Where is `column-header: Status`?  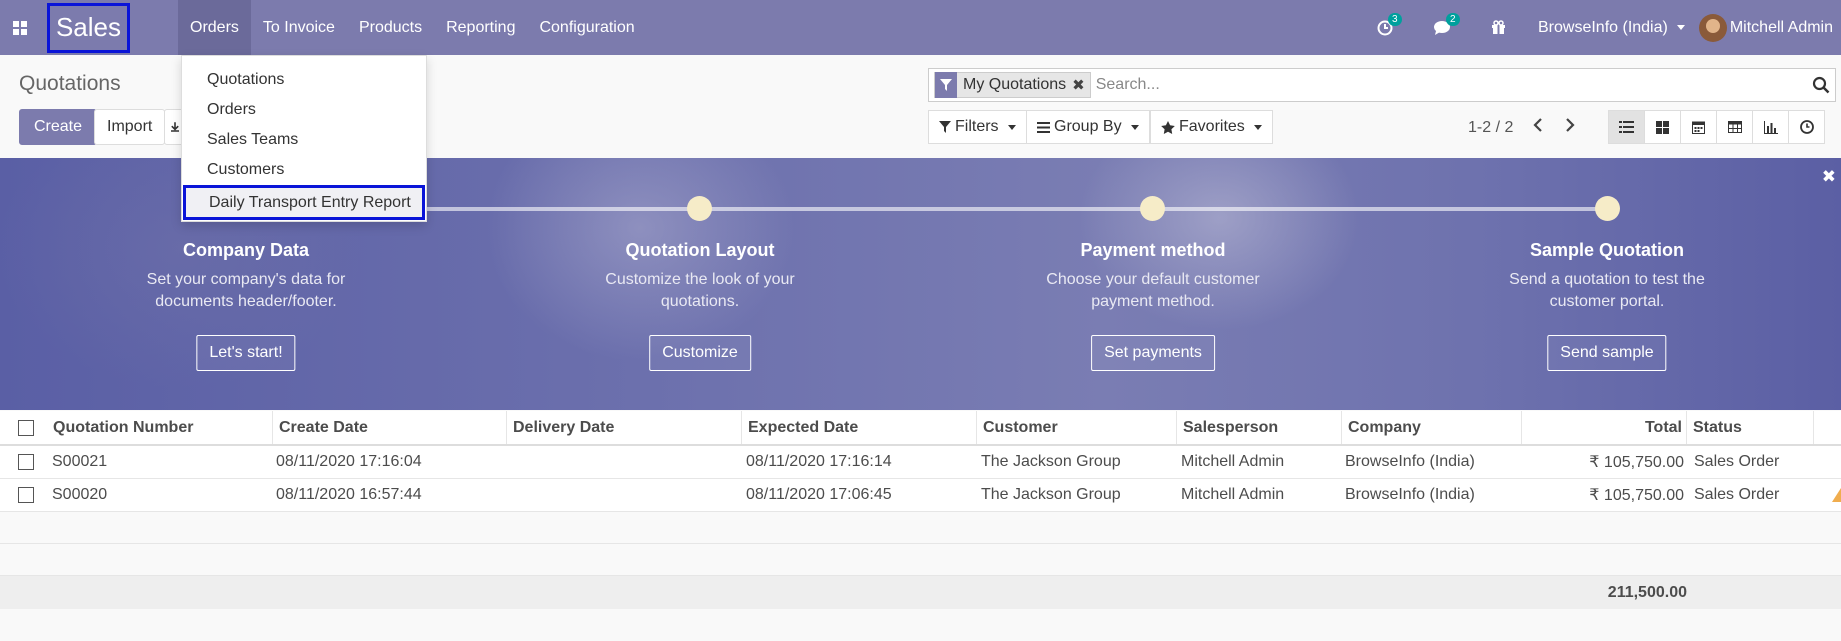
column-header: Status is located at coordinates (1750, 427).